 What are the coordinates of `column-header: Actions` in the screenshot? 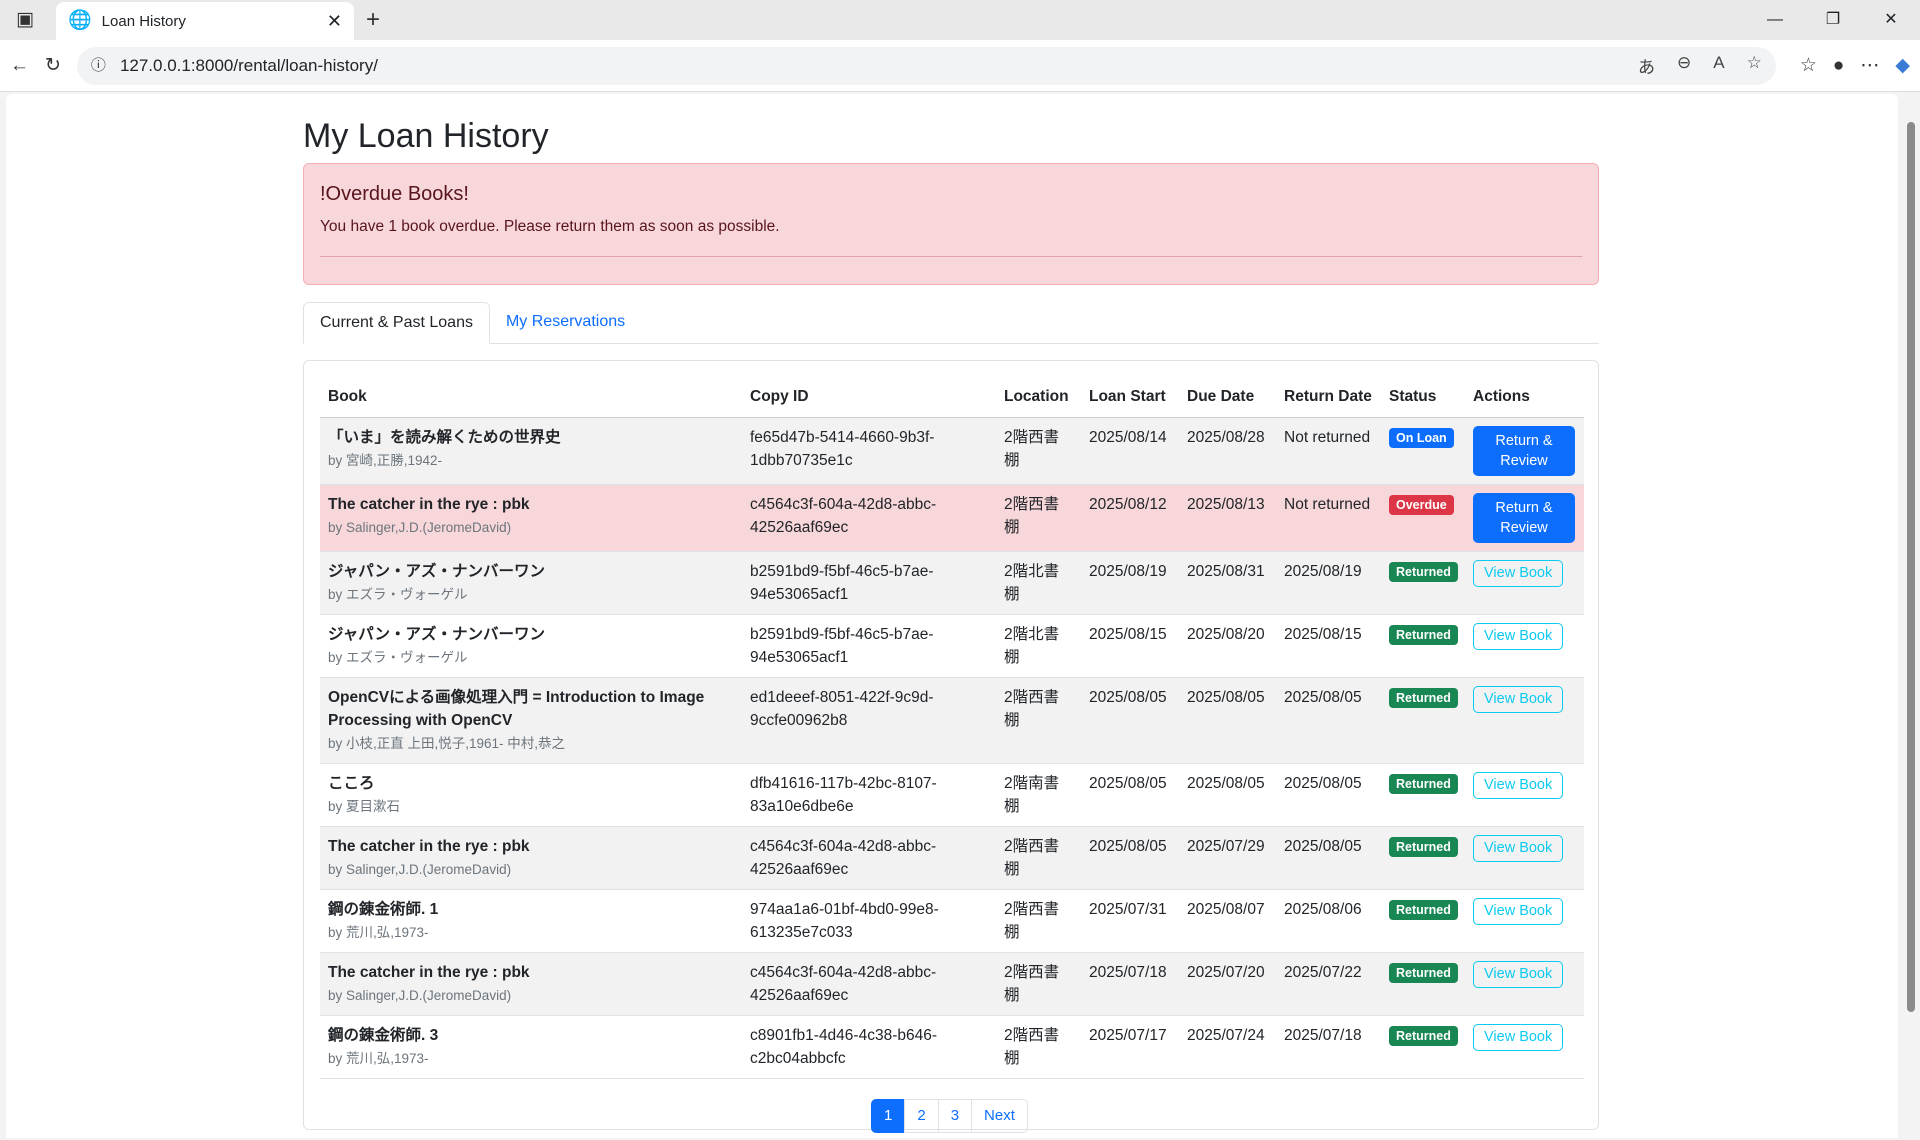 It's located at (1524, 397).